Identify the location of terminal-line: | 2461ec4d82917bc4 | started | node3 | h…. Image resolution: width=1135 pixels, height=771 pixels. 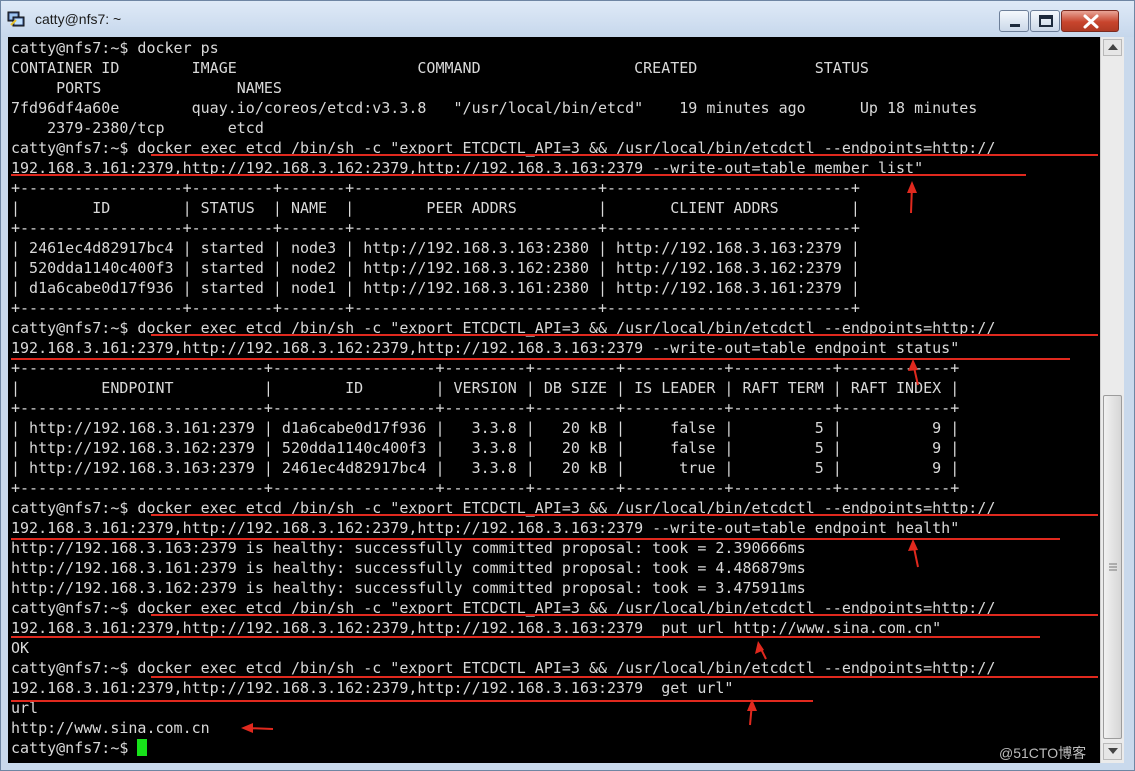
(435, 248).